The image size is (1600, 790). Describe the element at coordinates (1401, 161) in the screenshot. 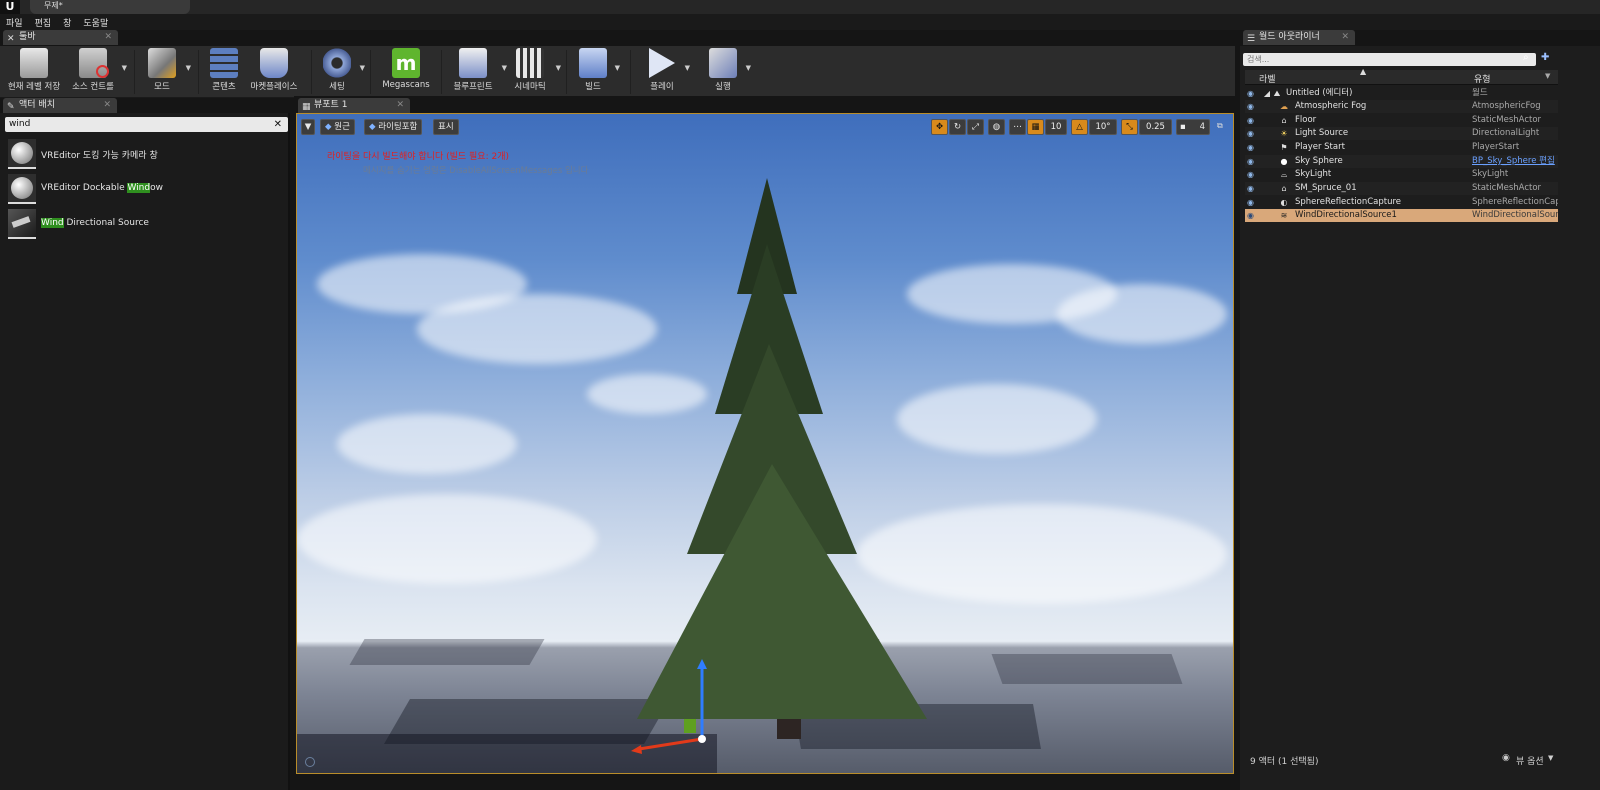

I see `outliner-row-sky-sphere: ◉ ● Sky Sphere BP_Sky_Sphere 편집` at that location.